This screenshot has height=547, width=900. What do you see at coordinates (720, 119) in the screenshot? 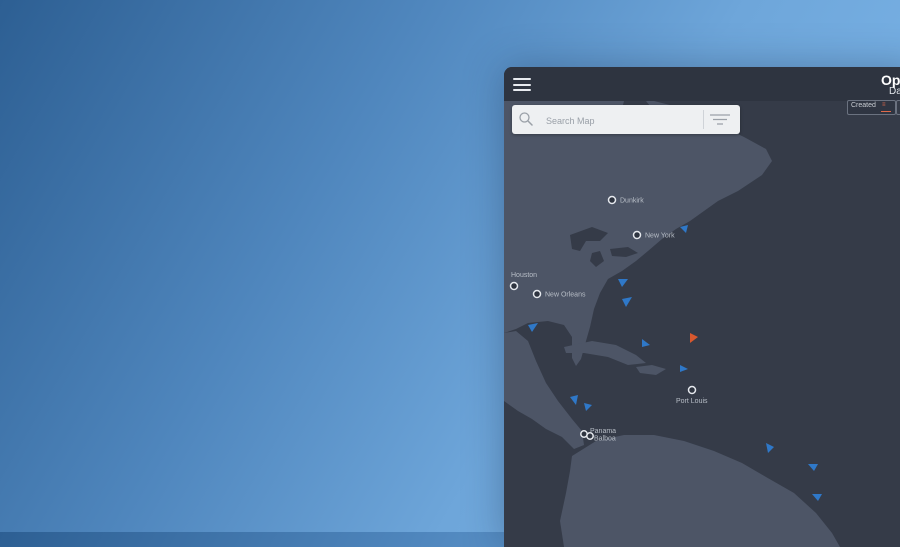
I see `filter-icon` at bounding box center [720, 119].